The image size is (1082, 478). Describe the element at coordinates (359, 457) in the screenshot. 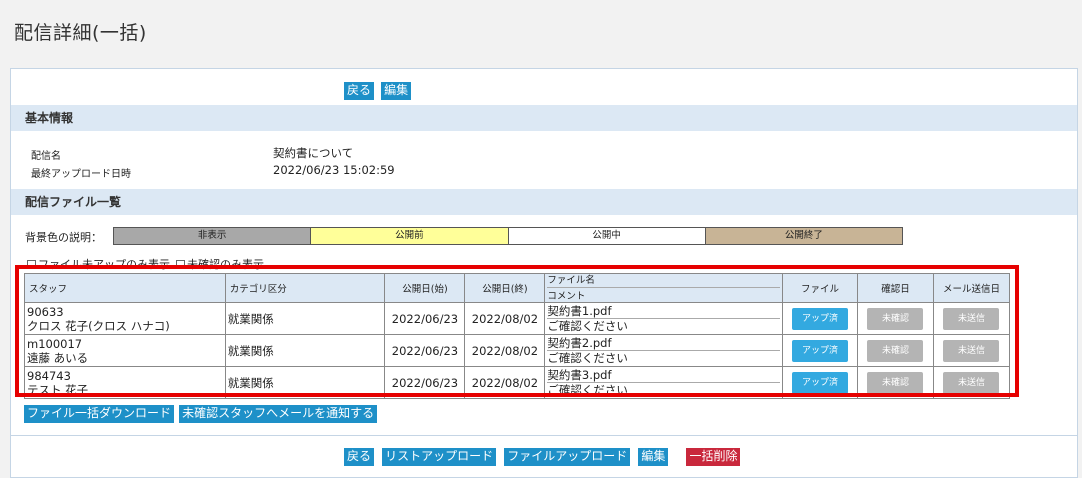

I see `back-button-bottom: 戻る` at that location.